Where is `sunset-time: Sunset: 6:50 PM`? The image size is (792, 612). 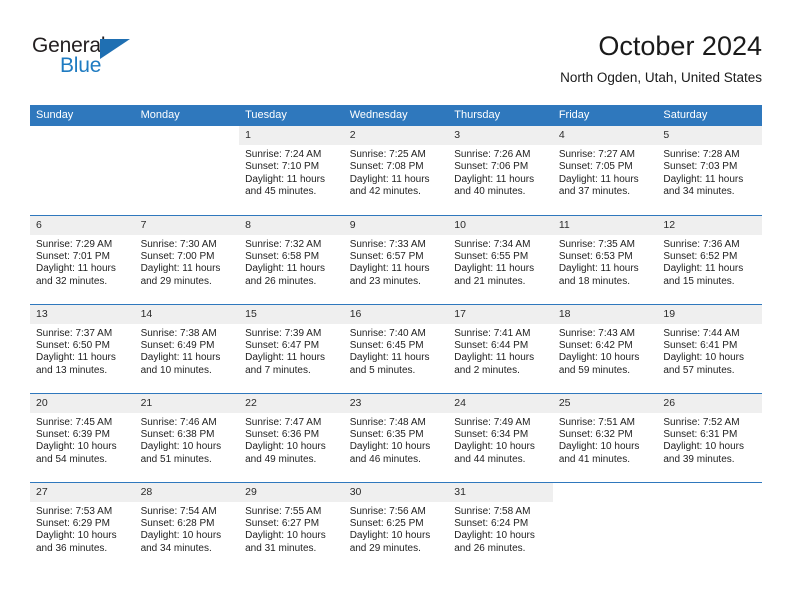 sunset-time: Sunset: 6:50 PM is located at coordinates (73, 345).